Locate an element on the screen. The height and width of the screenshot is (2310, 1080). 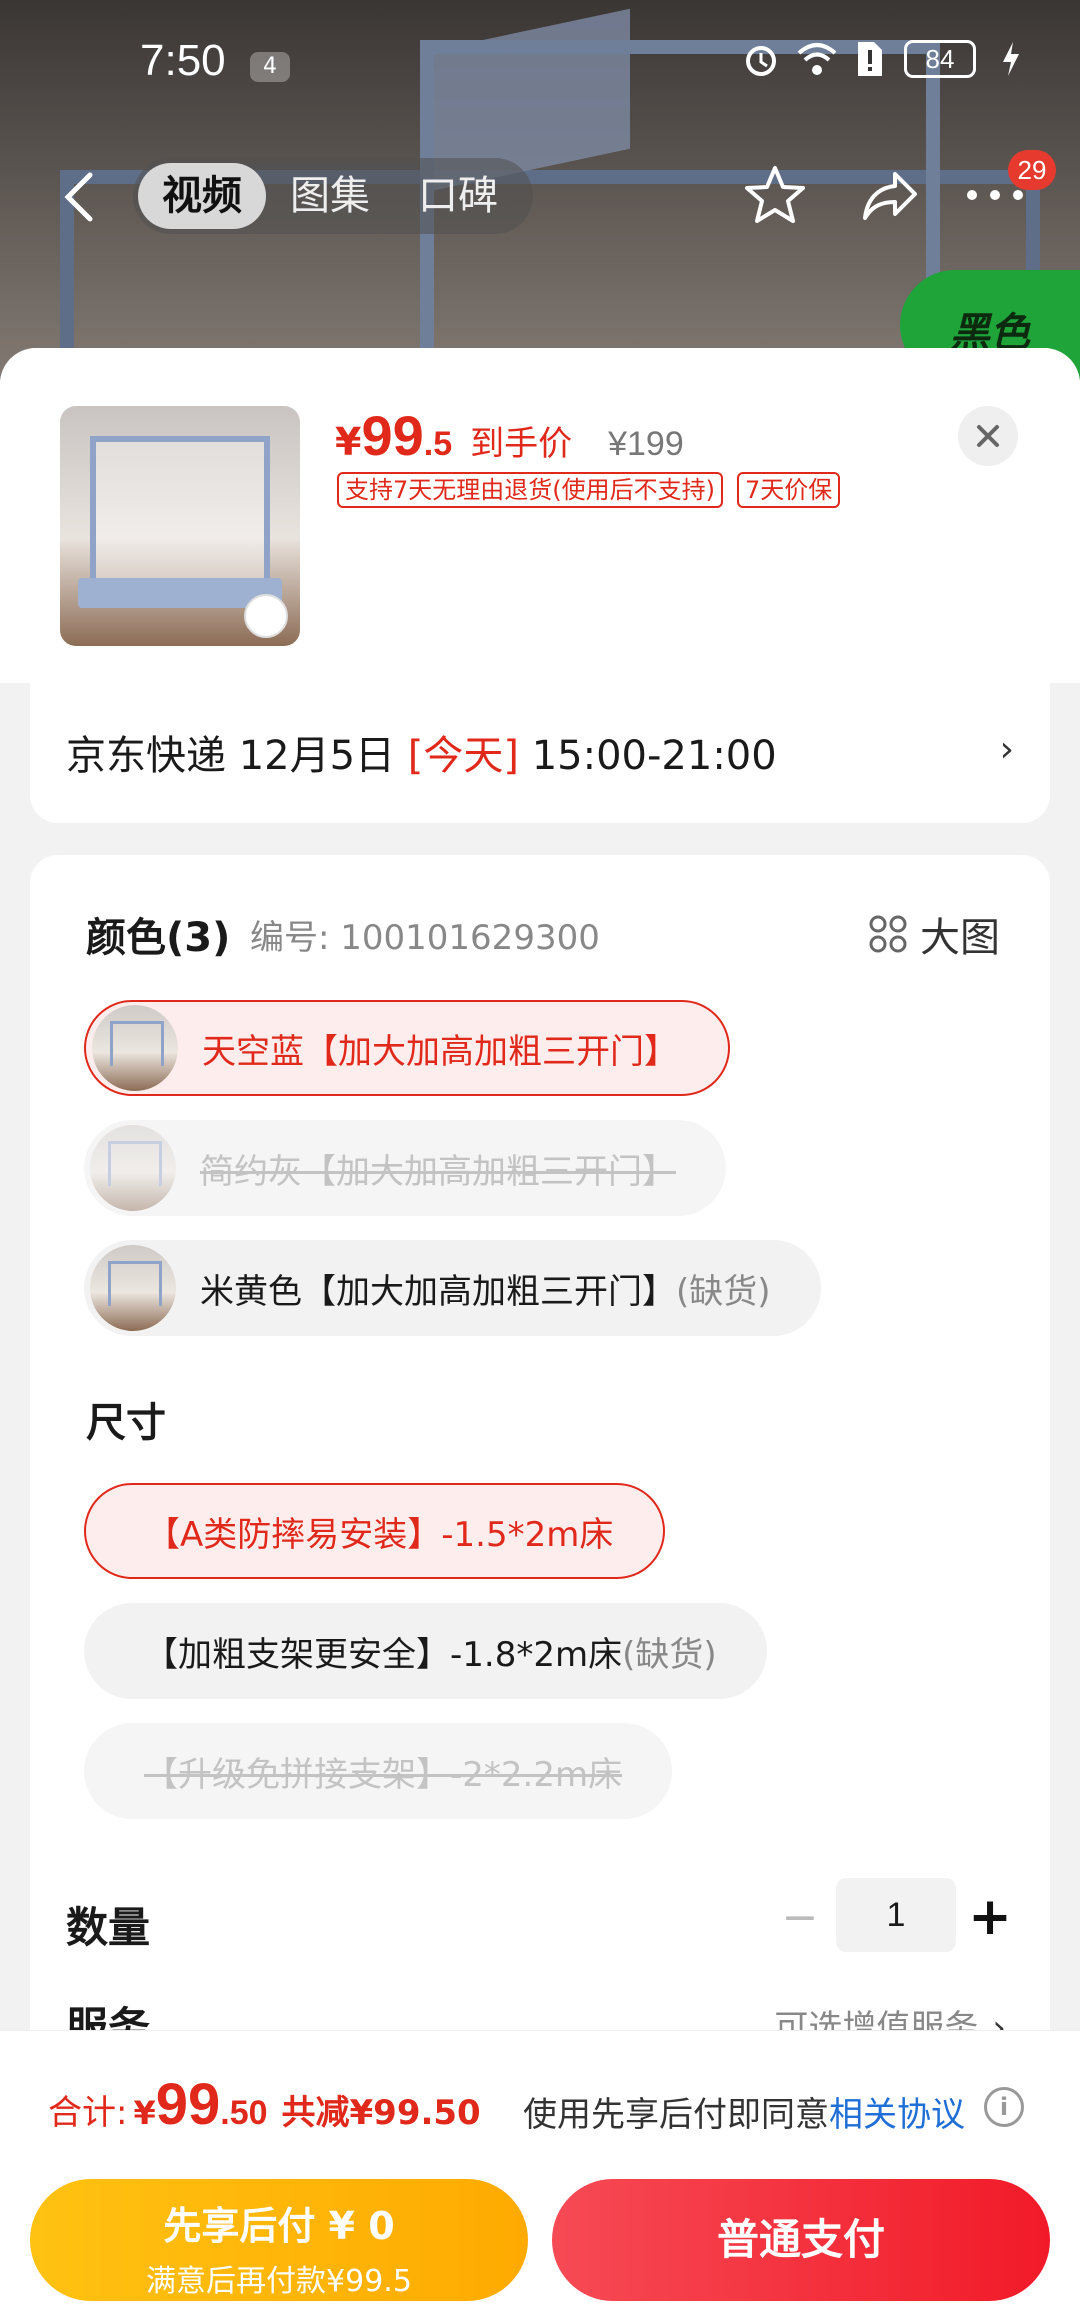
charging-icon is located at coordinates (1011, 59).